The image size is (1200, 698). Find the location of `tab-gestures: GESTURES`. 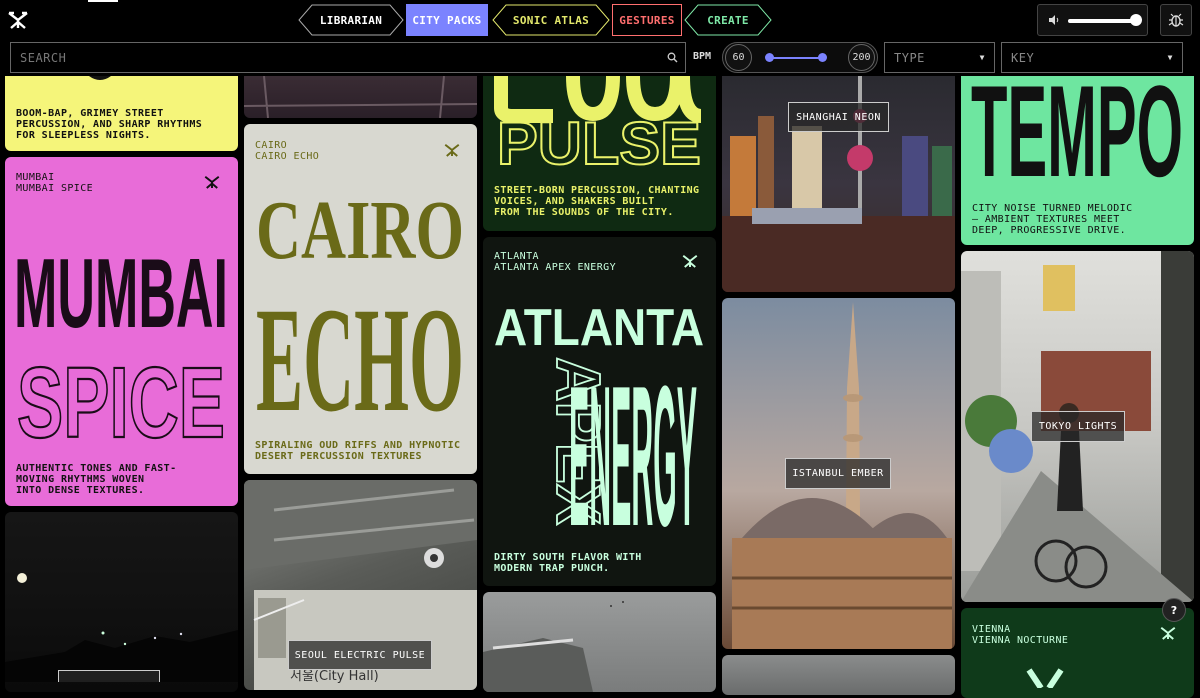

tab-gestures: GESTURES is located at coordinates (647, 20).